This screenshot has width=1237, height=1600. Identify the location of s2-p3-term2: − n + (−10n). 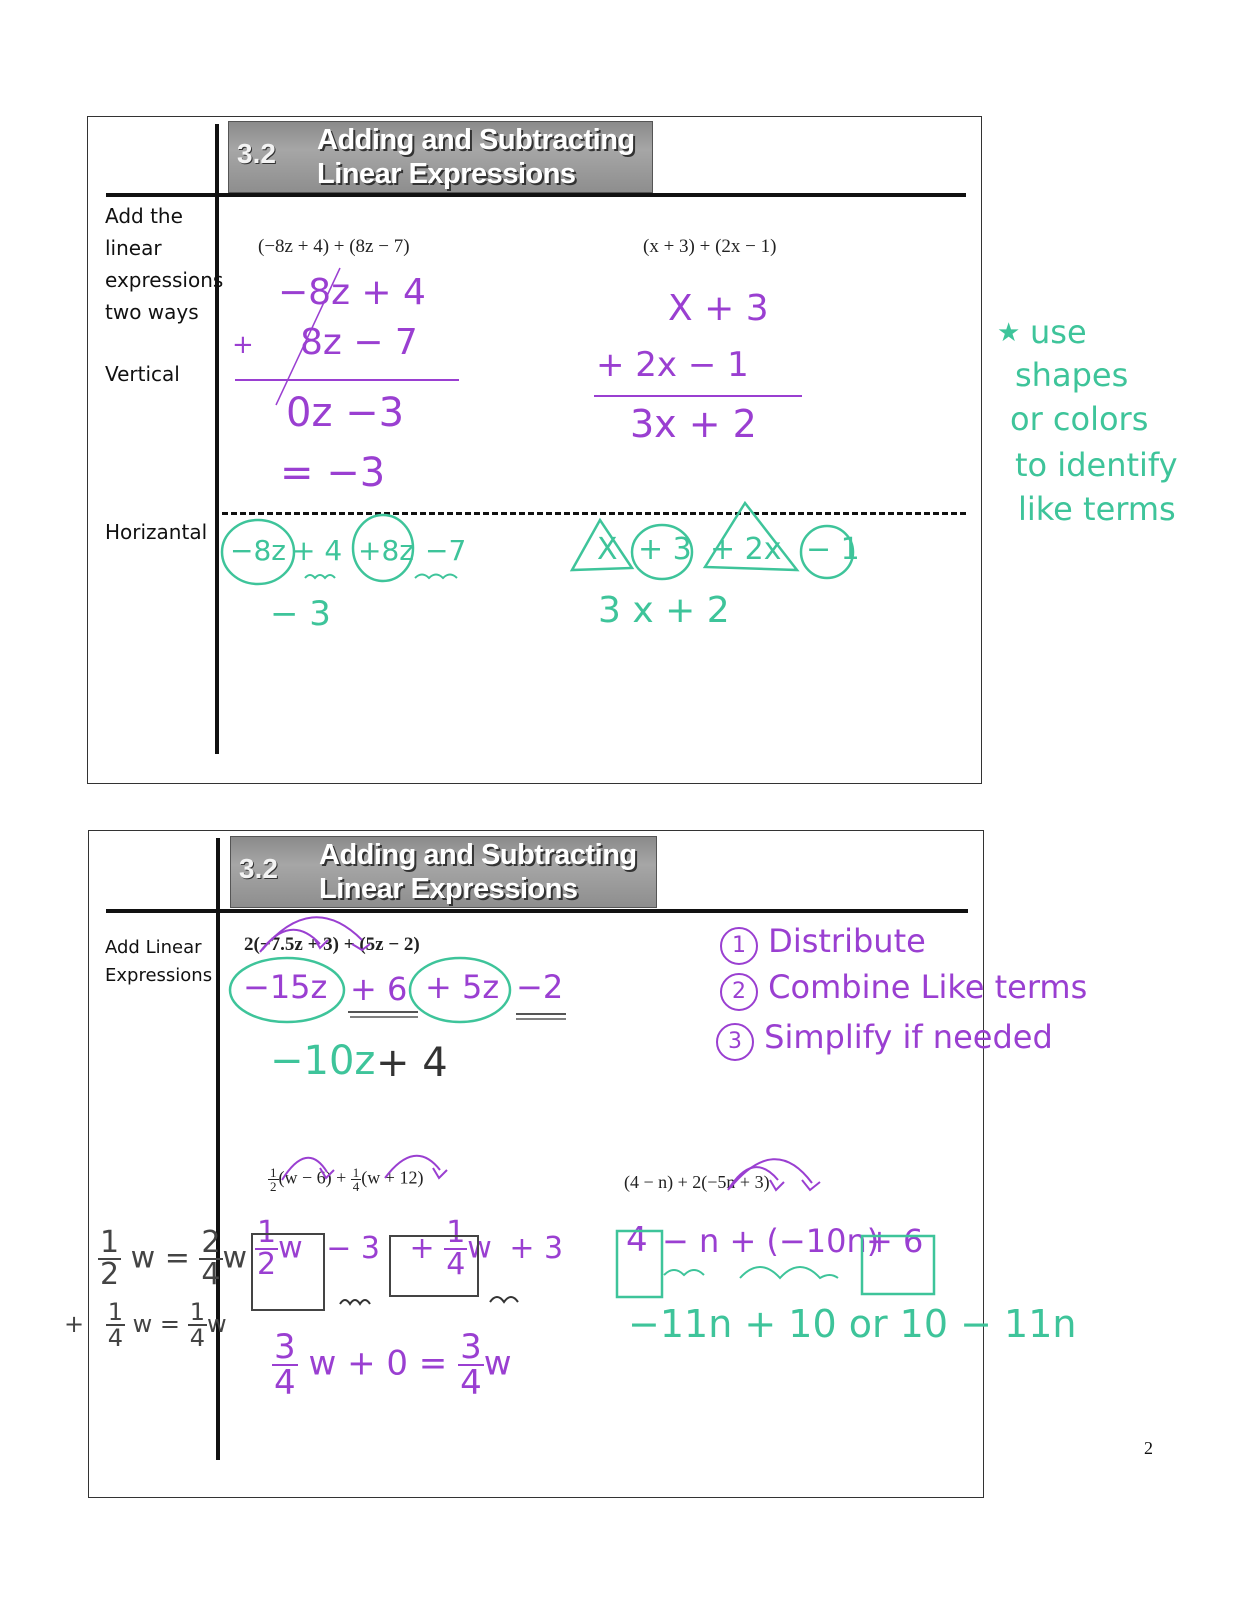
(771, 1241).